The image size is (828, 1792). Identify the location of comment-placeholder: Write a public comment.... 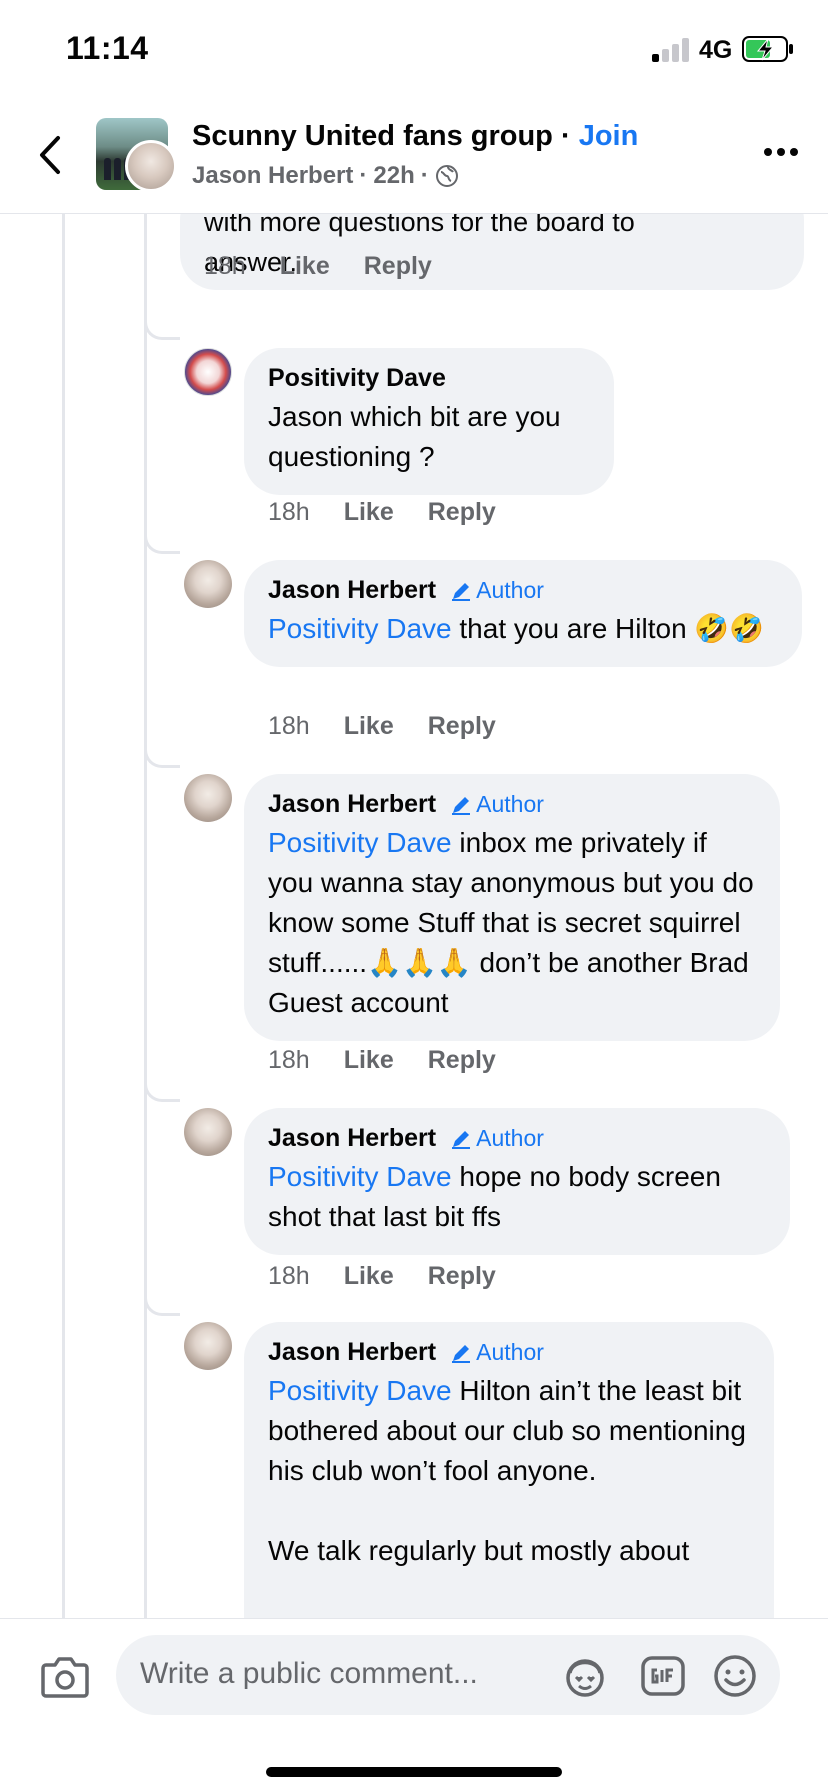
(309, 1673).